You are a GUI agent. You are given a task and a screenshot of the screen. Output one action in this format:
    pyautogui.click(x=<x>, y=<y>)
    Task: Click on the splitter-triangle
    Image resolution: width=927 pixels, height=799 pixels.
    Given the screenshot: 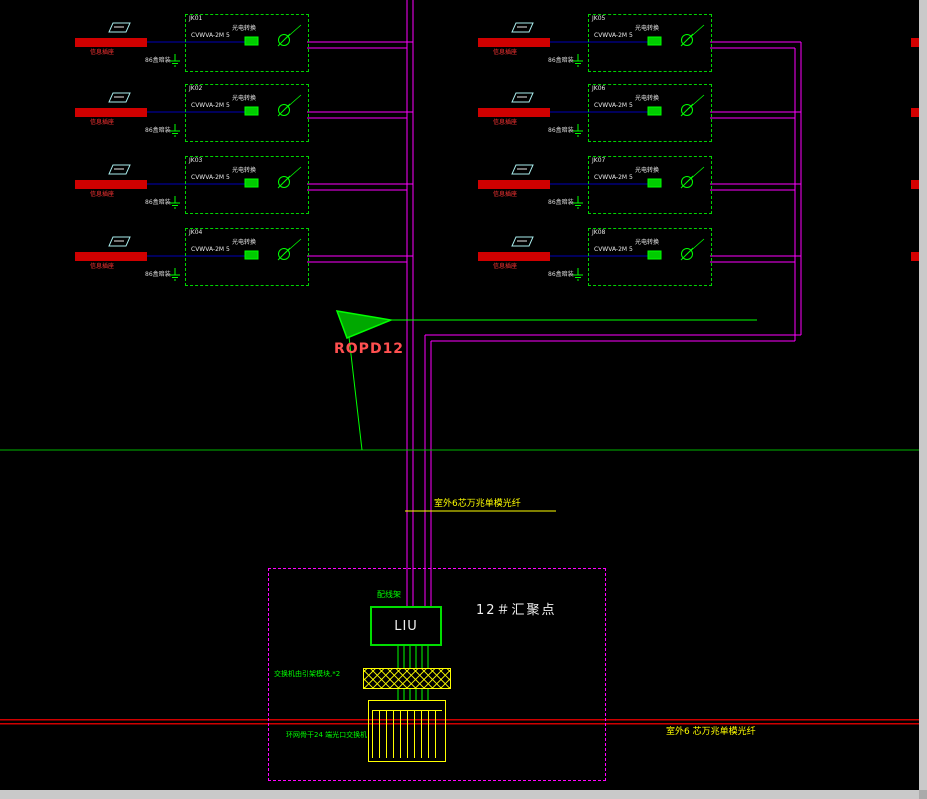 What is the action you would take?
    pyautogui.click(x=364, y=324)
    